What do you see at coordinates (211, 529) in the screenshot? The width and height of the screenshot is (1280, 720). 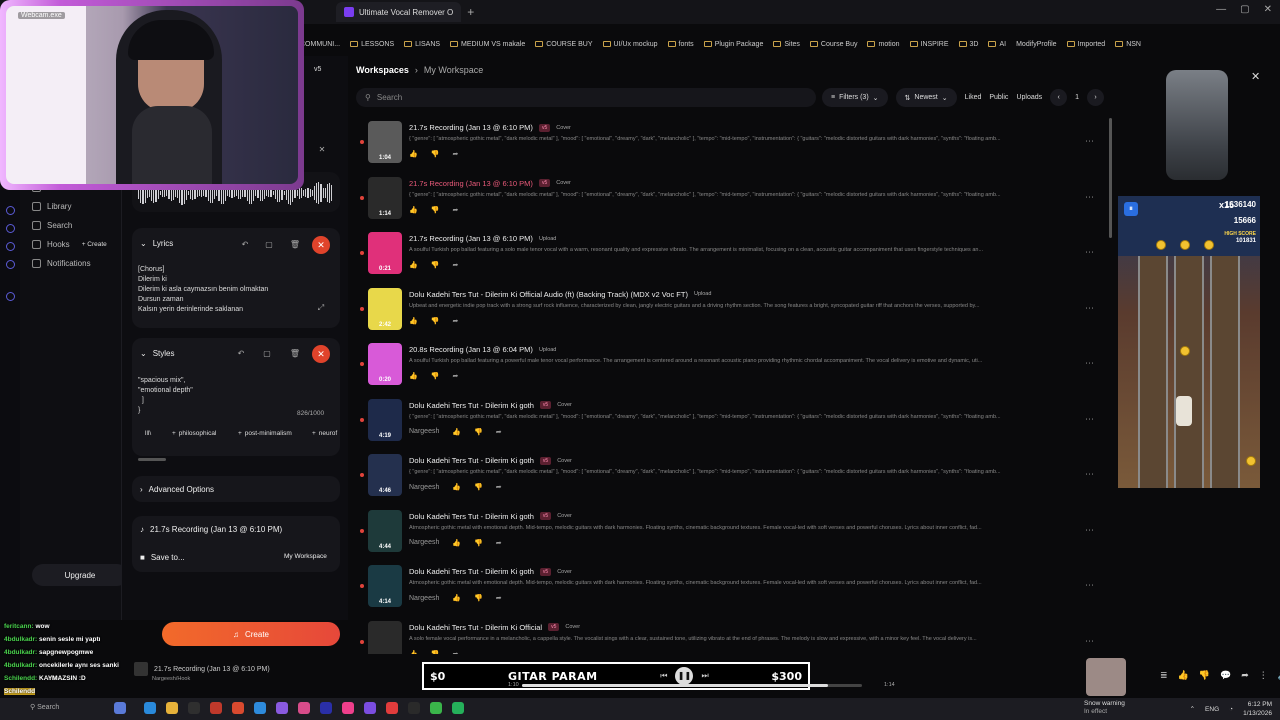 I see `recording-row: ♪ 21.7s Recording (Jan 13 @ 6:10 PM)` at bounding box center [211, 529].